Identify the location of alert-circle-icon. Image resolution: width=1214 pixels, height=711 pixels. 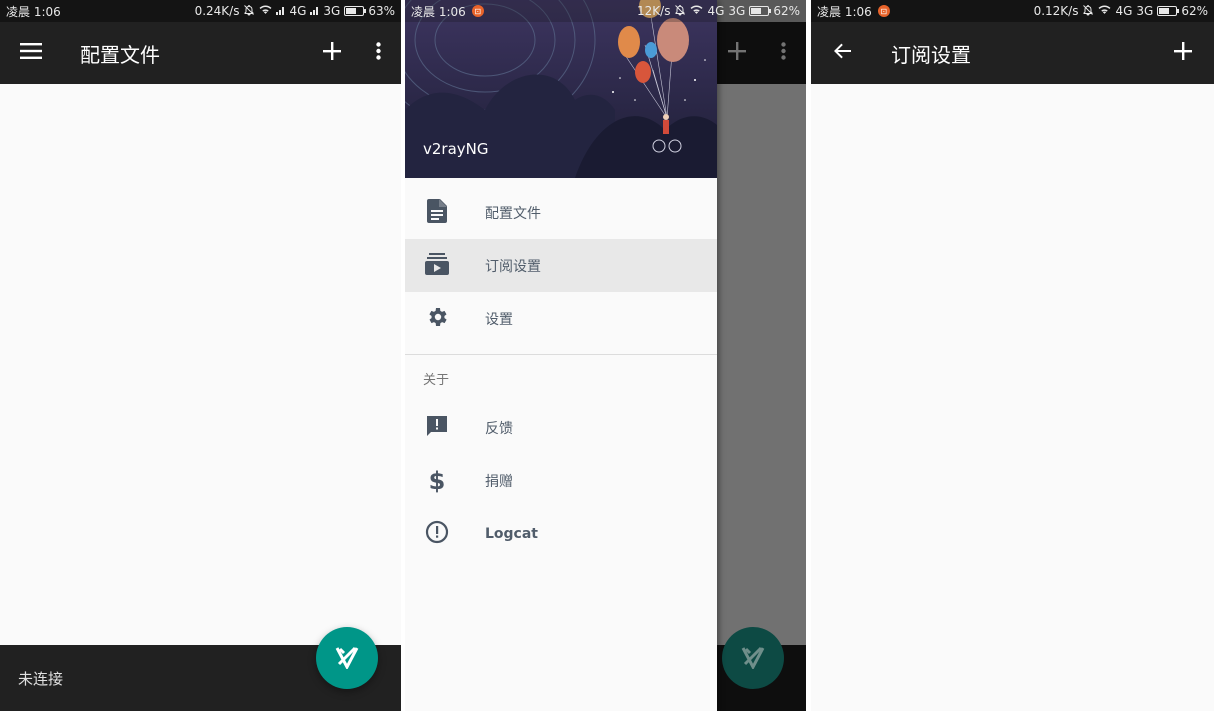
(437, 534).